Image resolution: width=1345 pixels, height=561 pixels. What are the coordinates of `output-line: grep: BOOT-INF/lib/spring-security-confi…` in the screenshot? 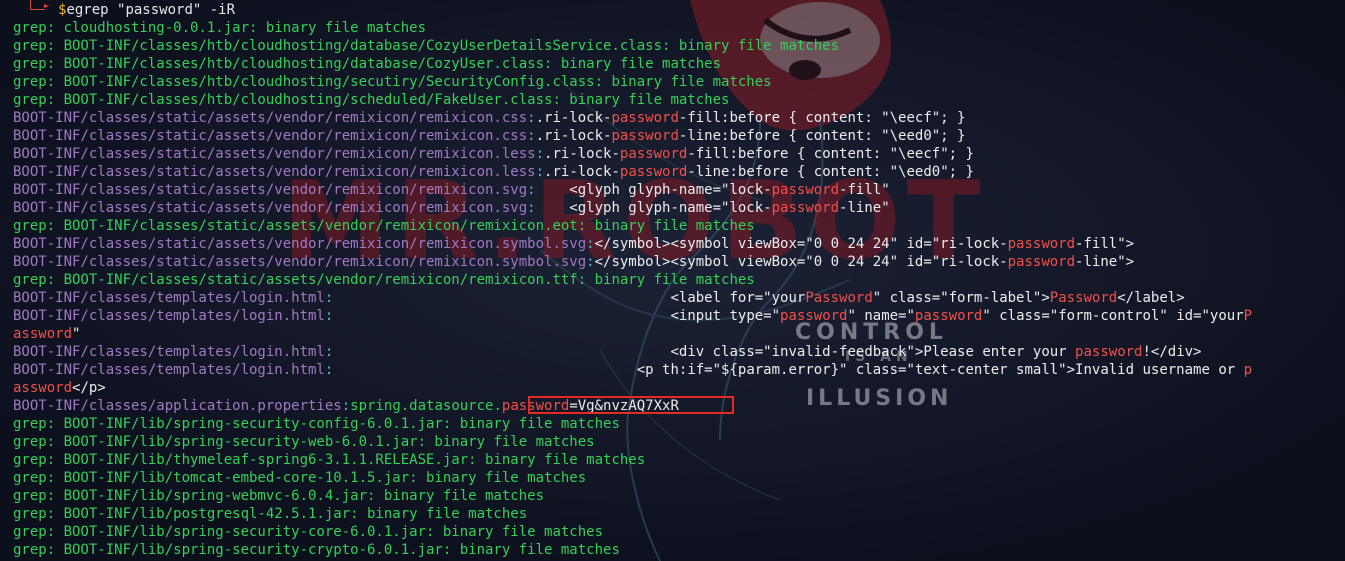 It's located at (316, 424).